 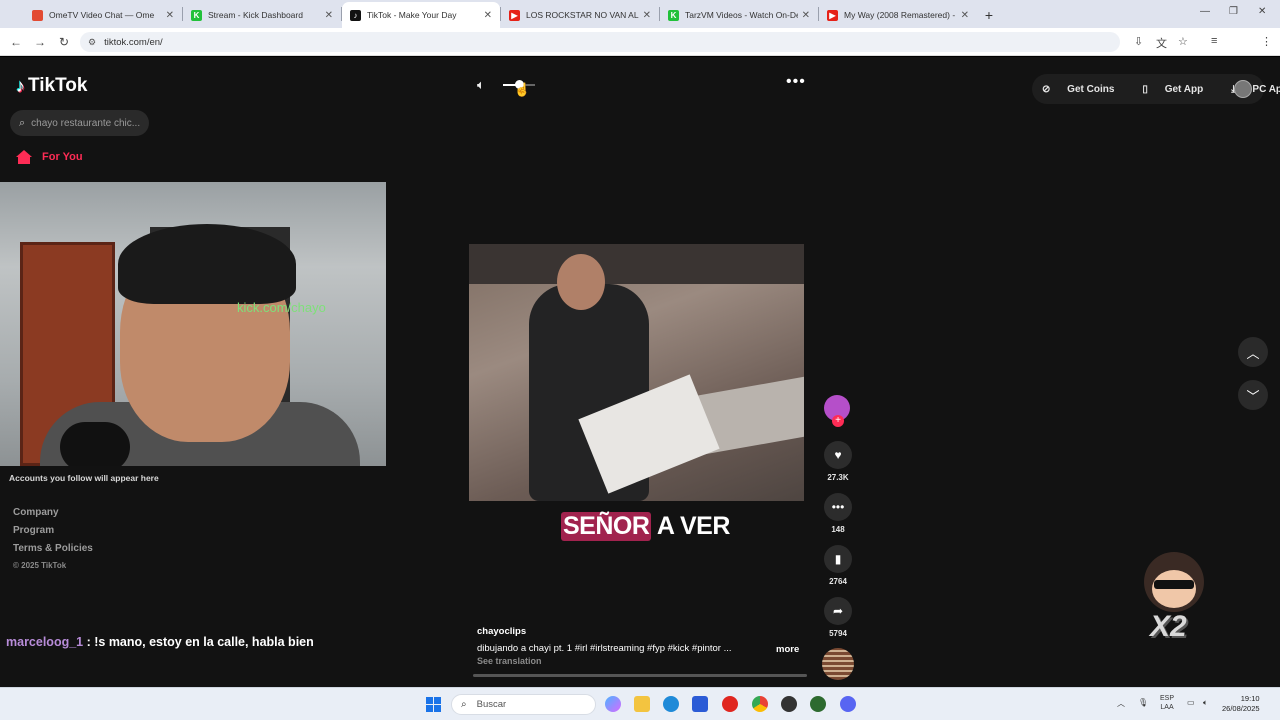 What do you see at coordinates (1262, 11) in the screenshot?
I see `close-window-icon: ✕` at bounding box center [1262, 11].